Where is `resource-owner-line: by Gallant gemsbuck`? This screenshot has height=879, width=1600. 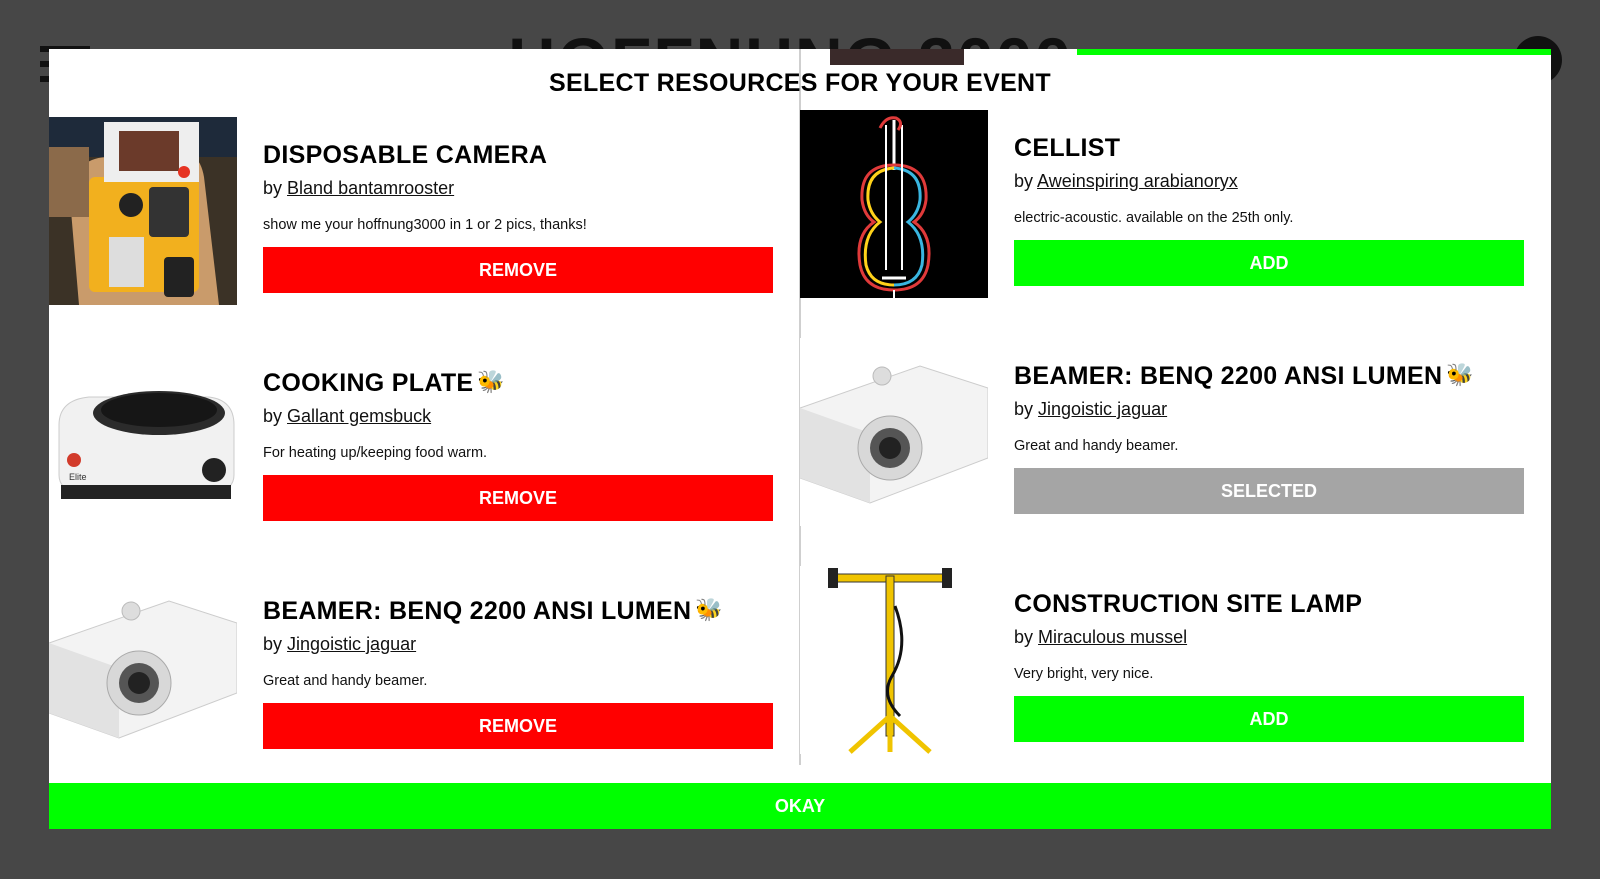
resource-owner-line: by Gallant gemsbuck is located at coordinates (347, 416).